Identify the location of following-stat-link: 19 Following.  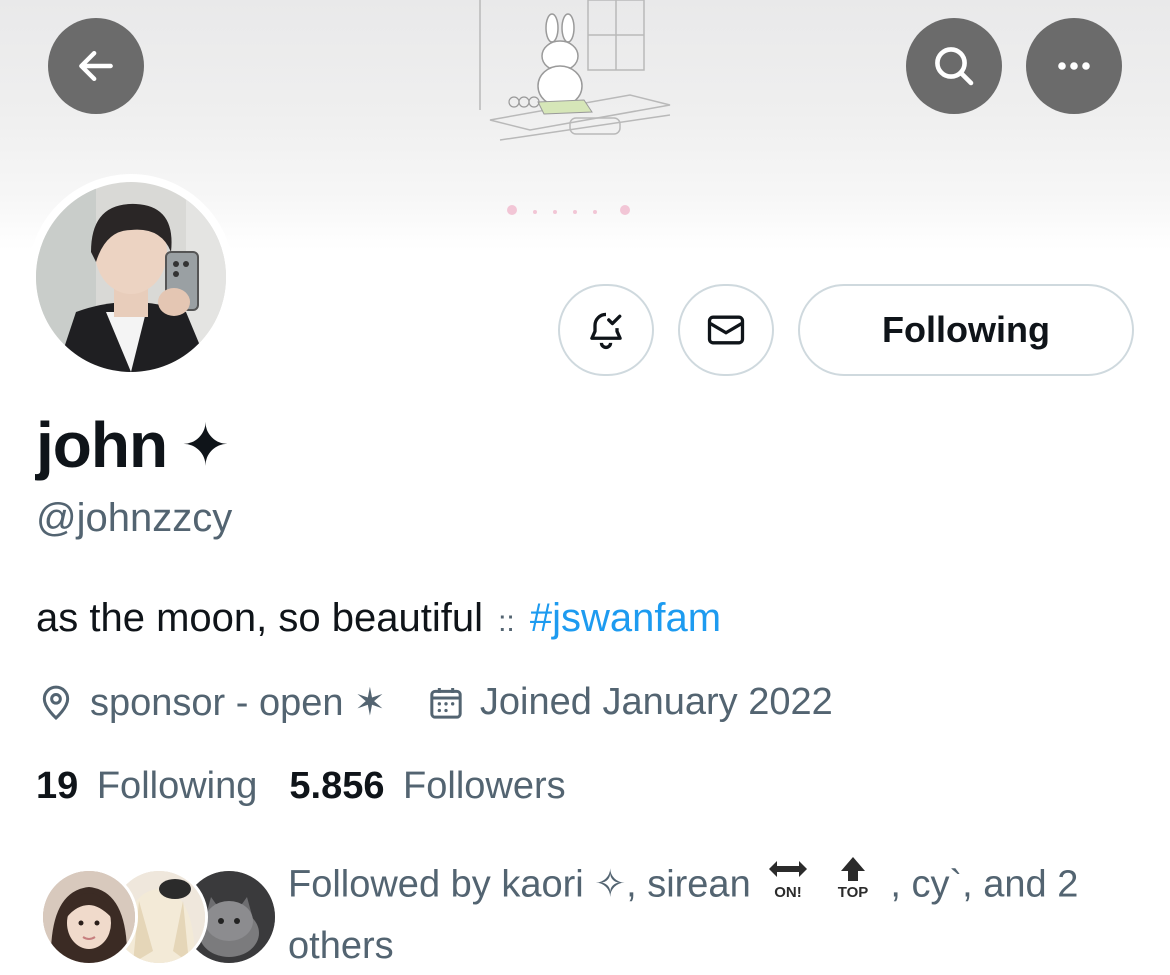
(146, 786).